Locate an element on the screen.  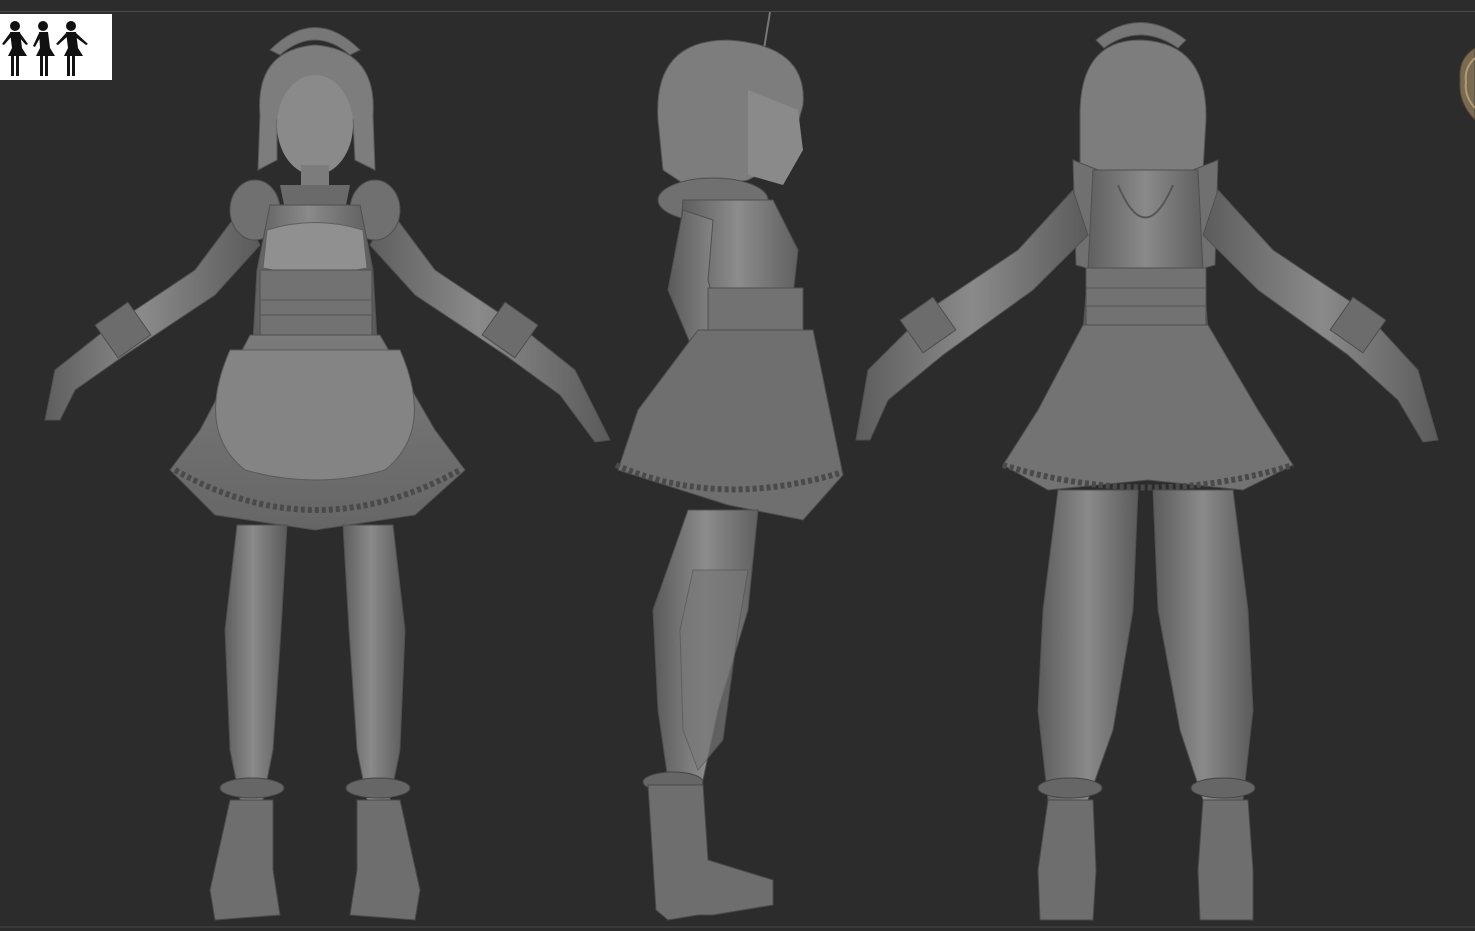
offscreen-object-preview is located at coordinates (1464, 84).